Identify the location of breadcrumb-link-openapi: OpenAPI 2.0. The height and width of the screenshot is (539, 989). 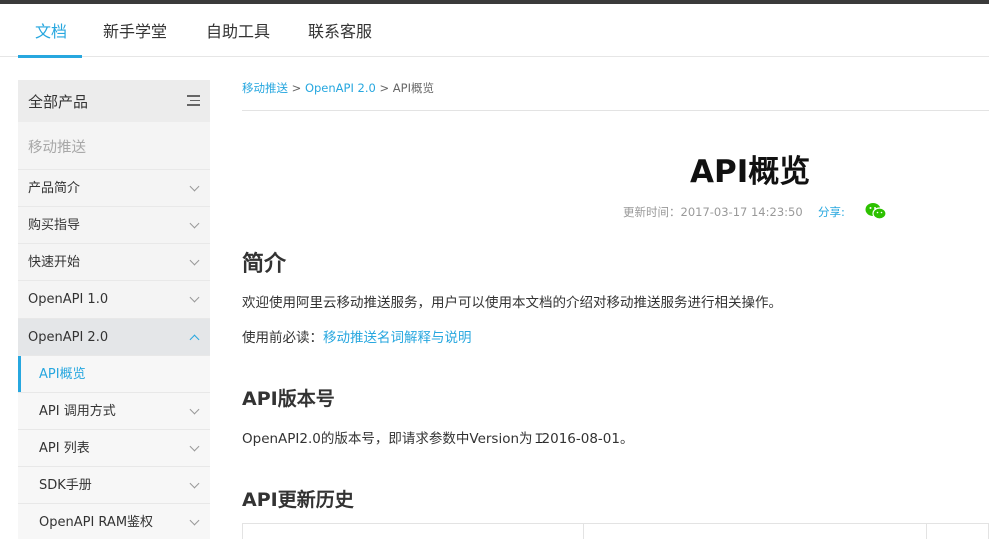
(340, 88).